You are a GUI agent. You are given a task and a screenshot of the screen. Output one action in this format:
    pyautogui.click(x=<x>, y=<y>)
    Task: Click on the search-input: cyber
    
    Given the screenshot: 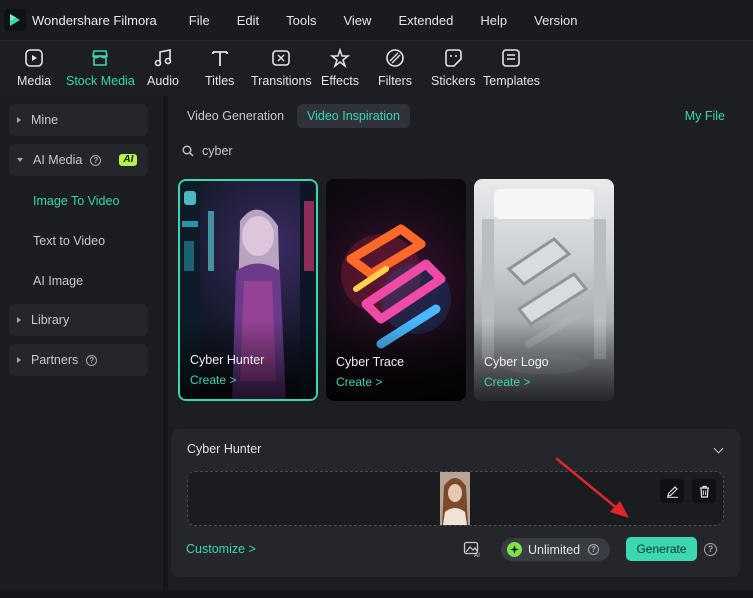 What is the action you would take?
    pyautogui.click(x=217, y=151)
    